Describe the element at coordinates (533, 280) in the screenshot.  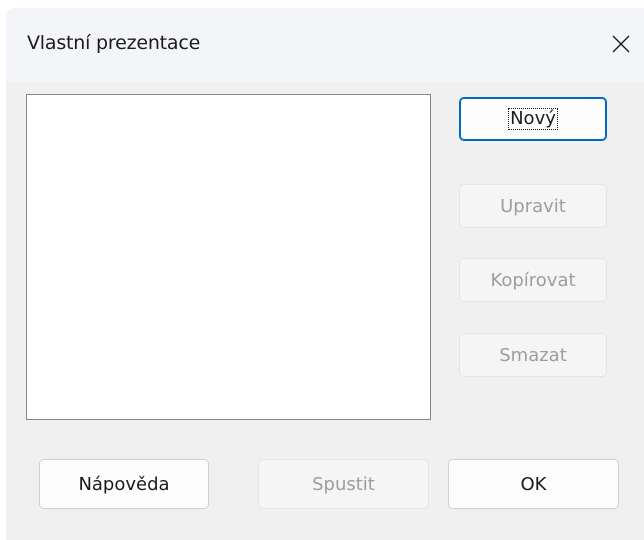
I see `copy-button: Kopírovat` at that location.